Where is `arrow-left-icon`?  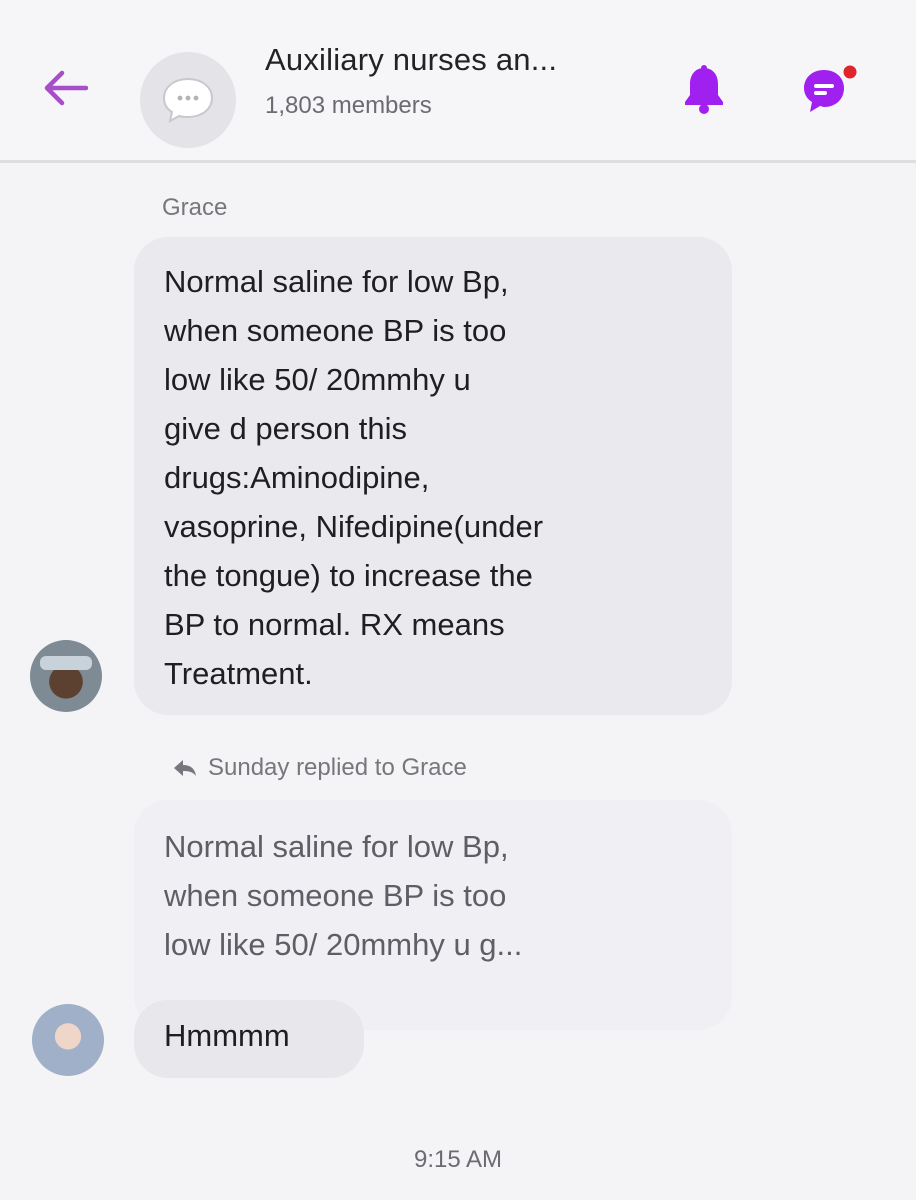 arrow-left-icon is located at coordinates (66, 88).